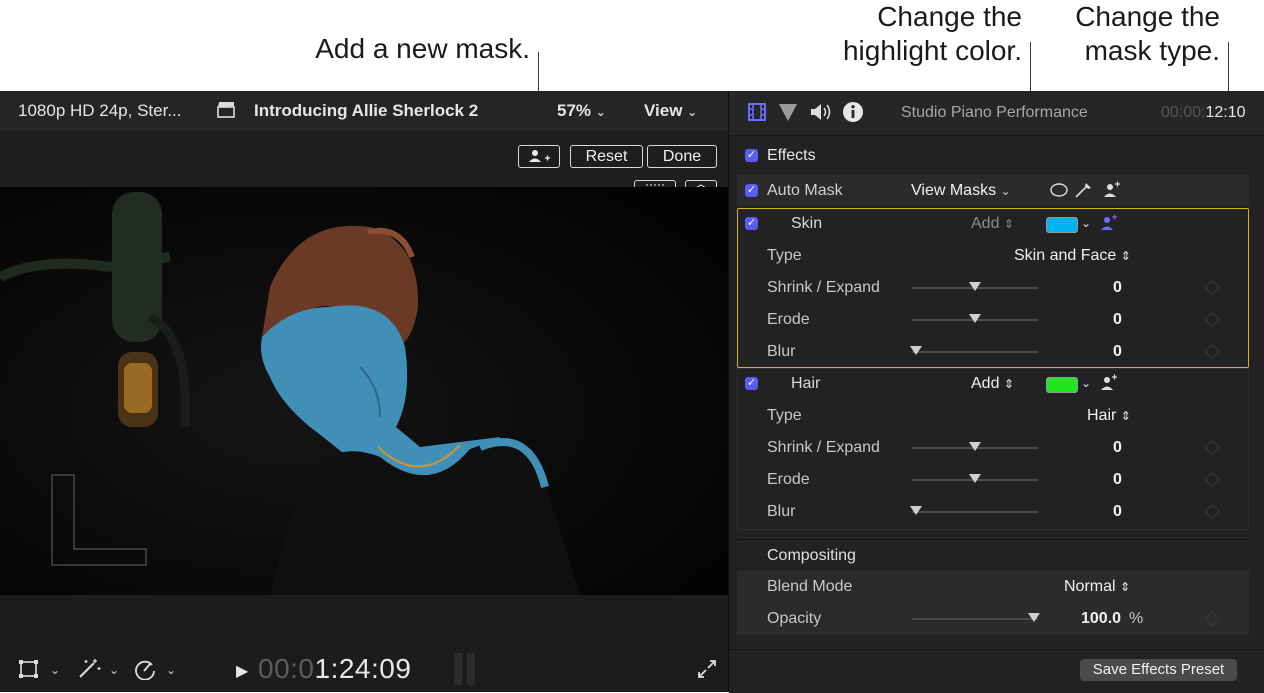  What do you see at coordinates (1117, 288) in the screenshot?
I see `skin-shrink-value: 0` at bounding box center [1117, 288].